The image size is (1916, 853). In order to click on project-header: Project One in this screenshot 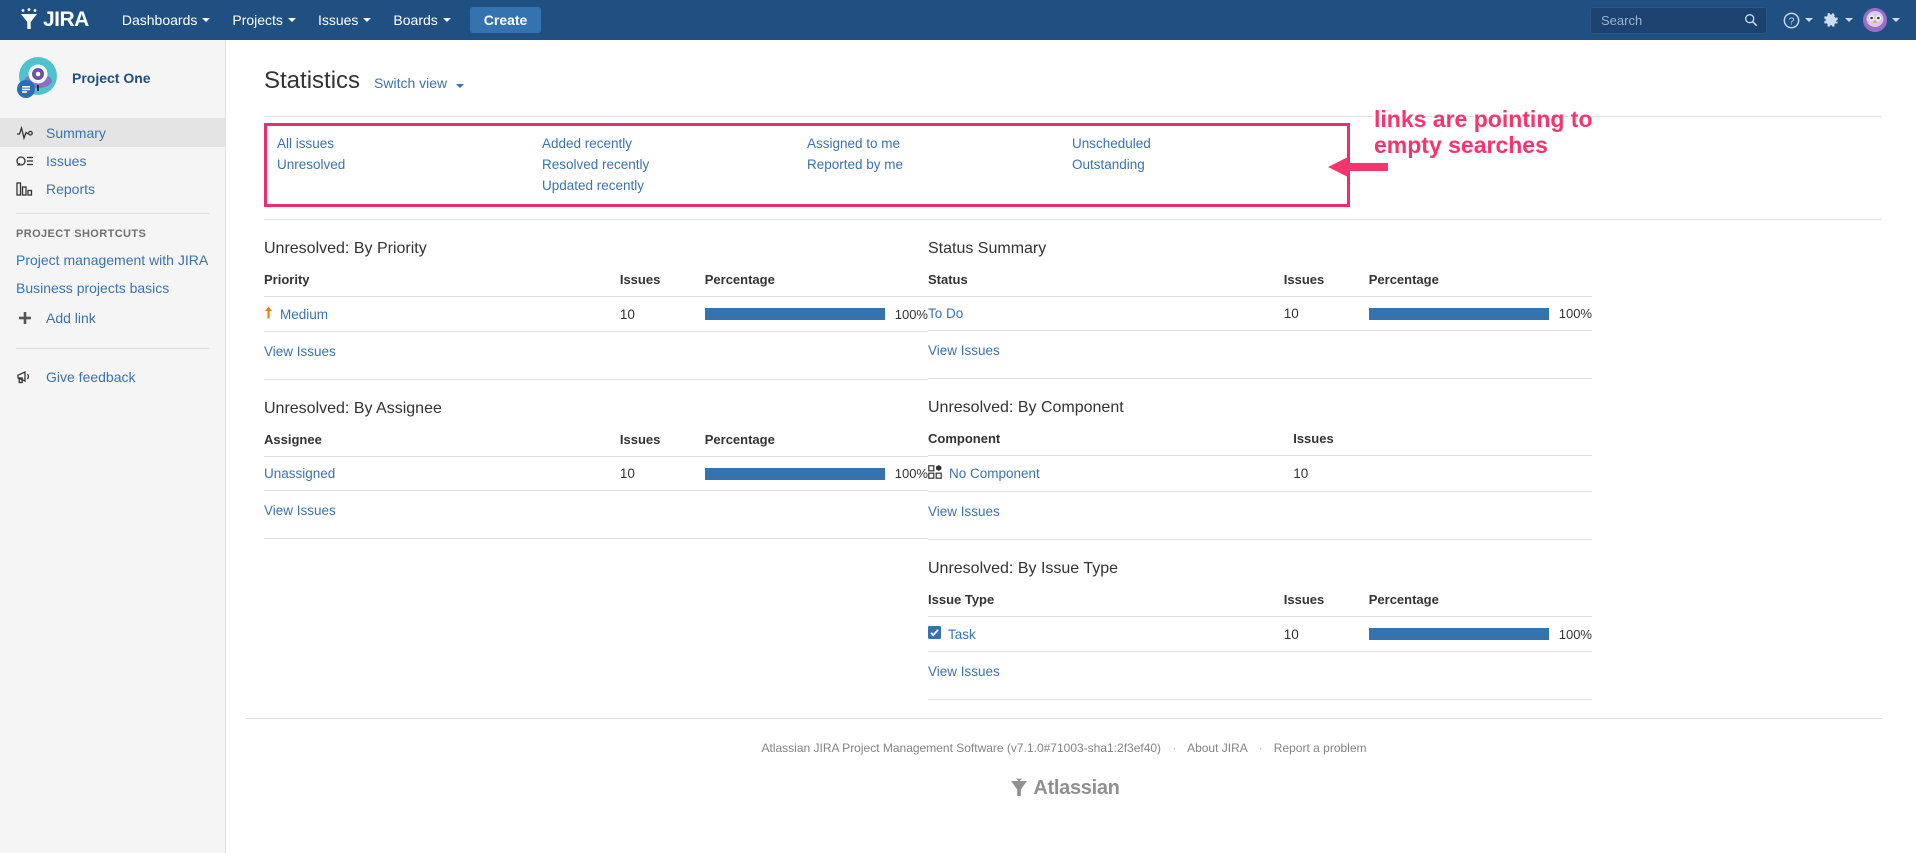, I will do `click(112, 79)`.